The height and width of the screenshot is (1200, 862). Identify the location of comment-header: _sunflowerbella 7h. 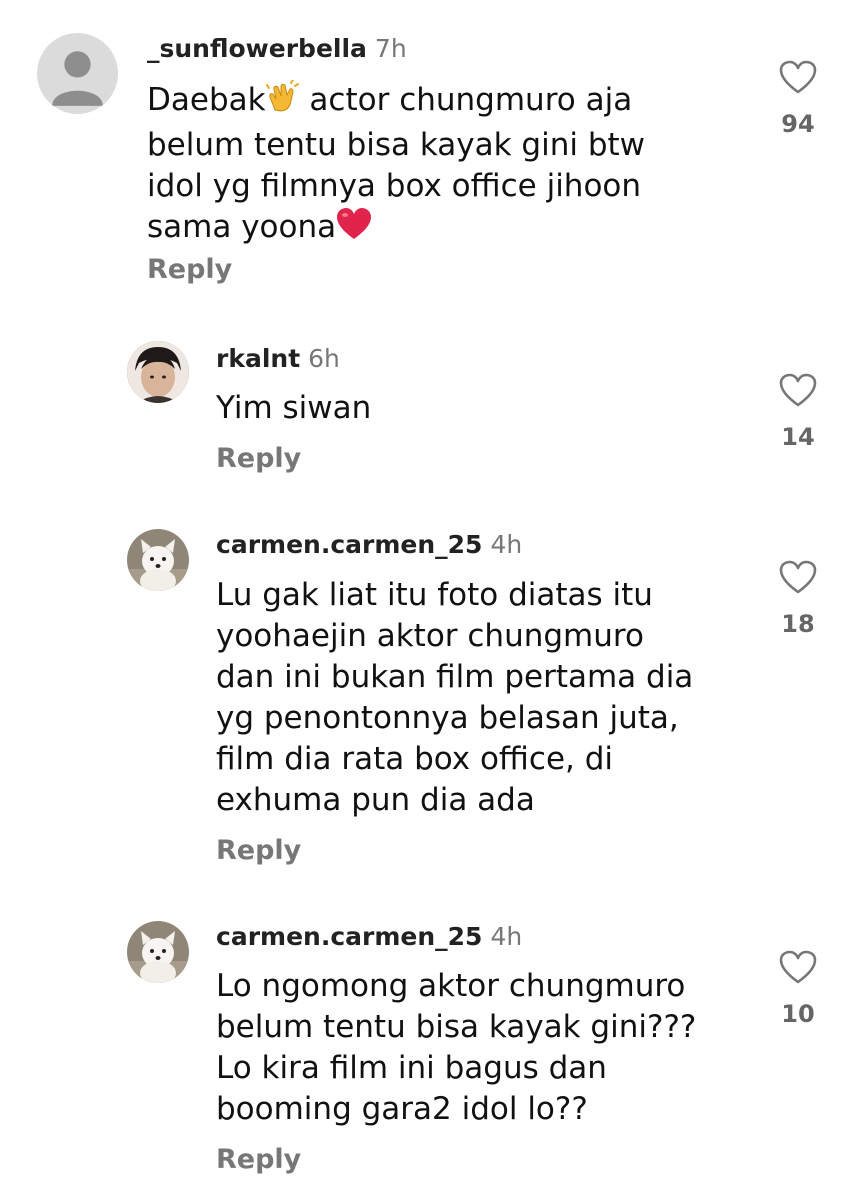
(277, 48).